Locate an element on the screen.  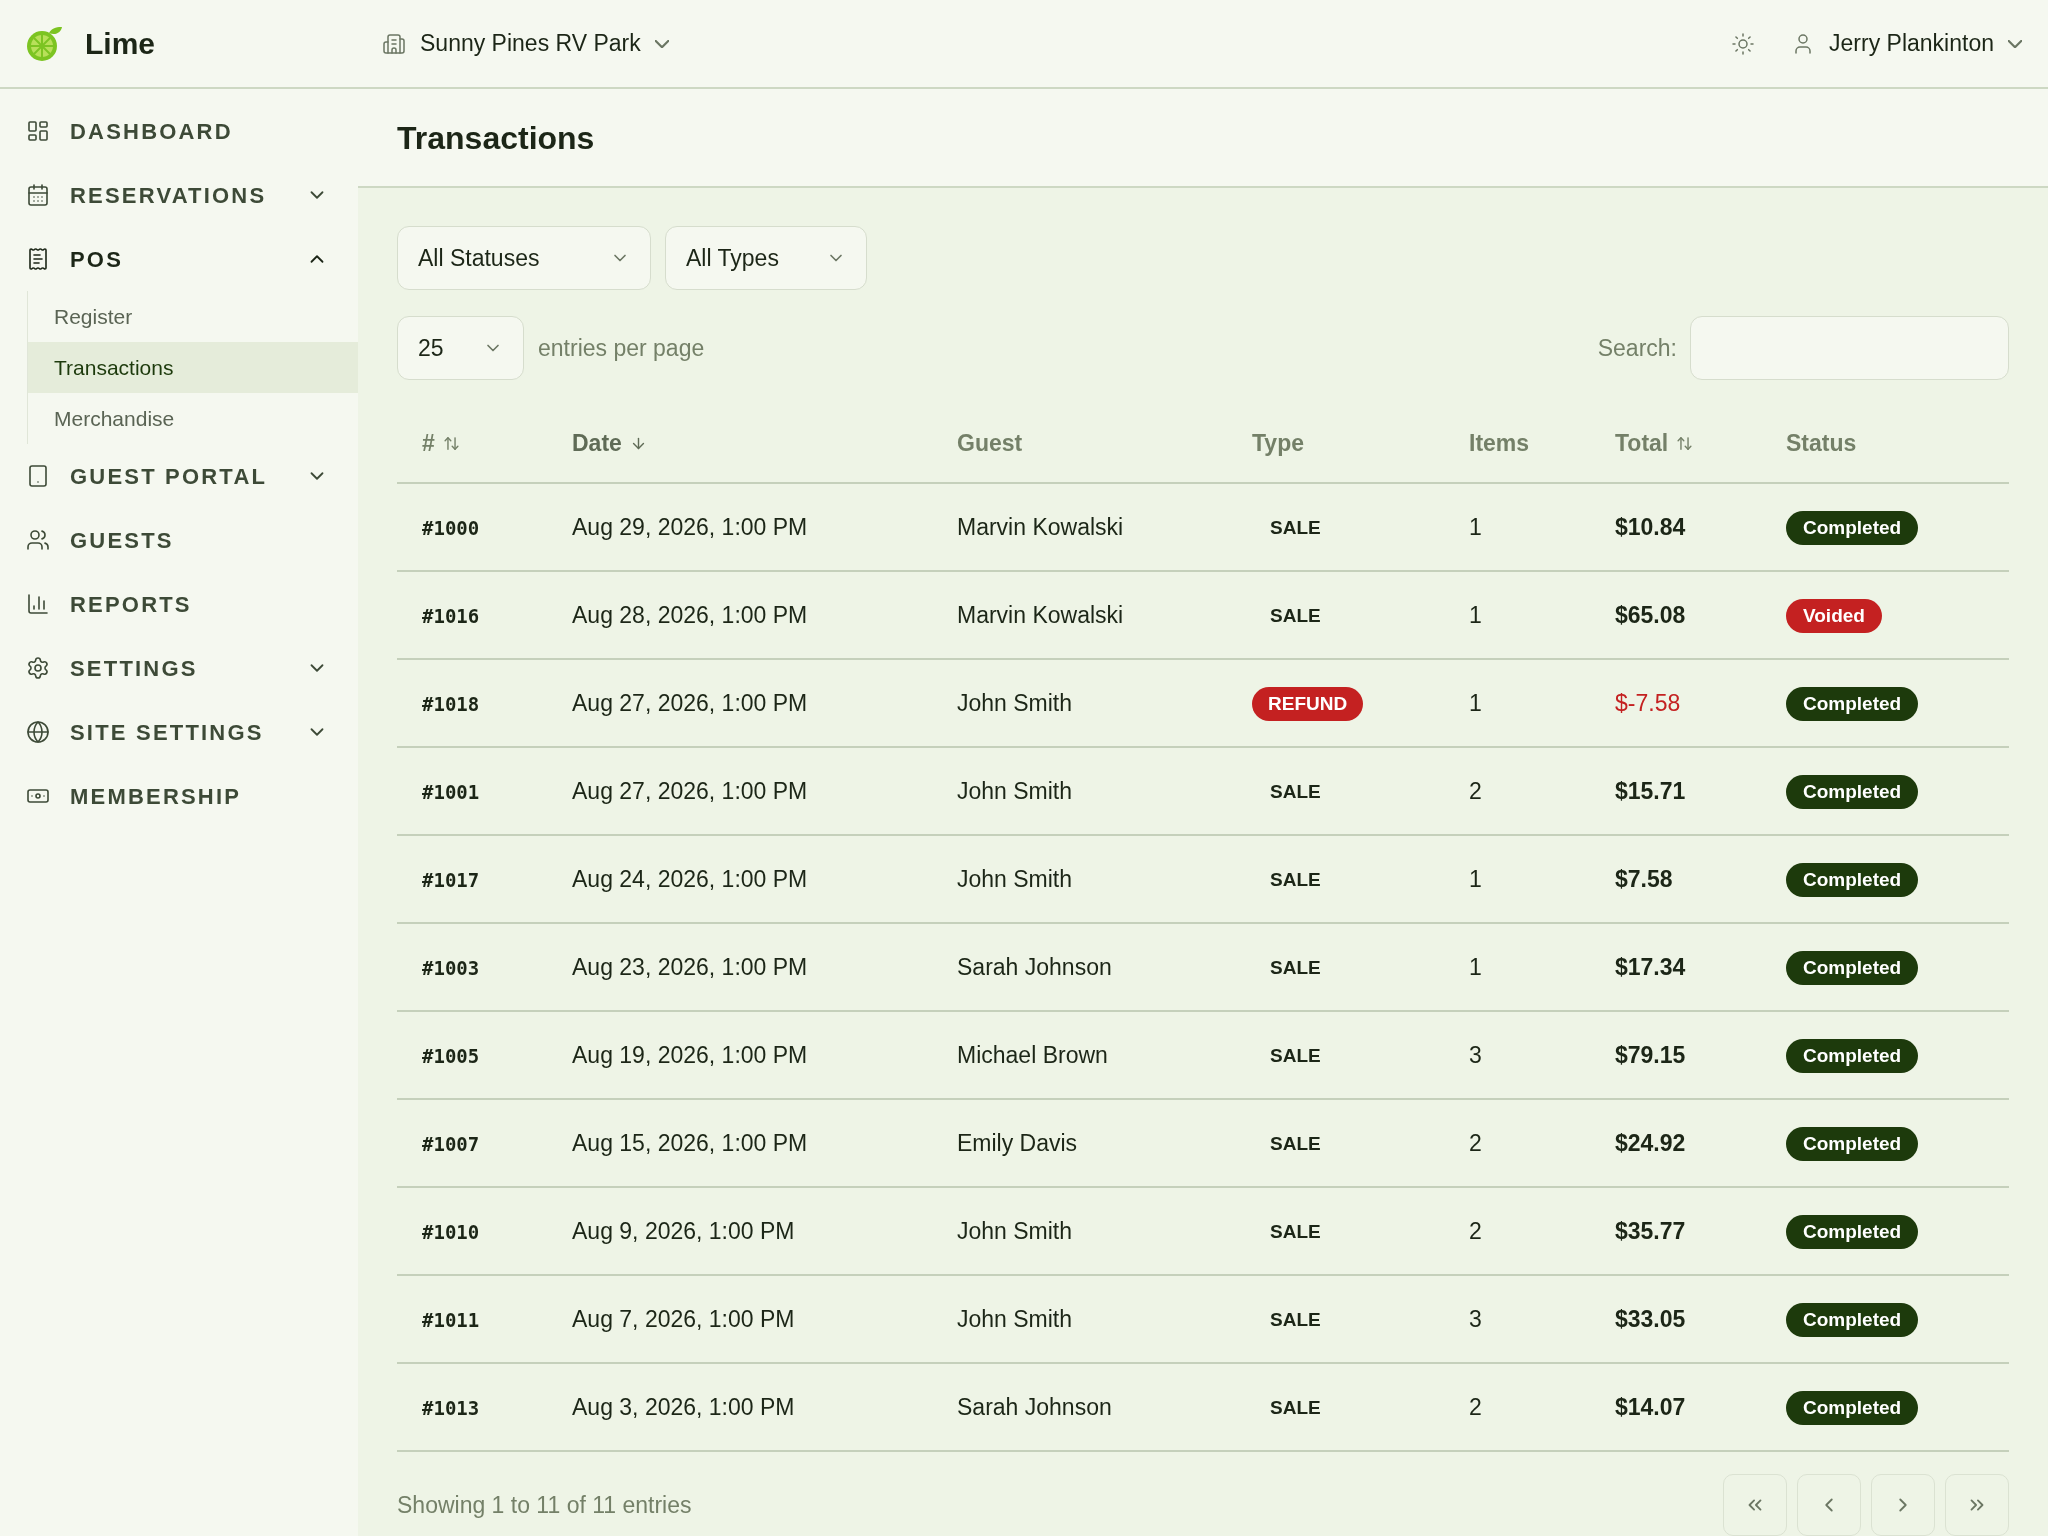
table-row: #1013 Aug 3, 2026, 1:00 PM Sarah Johnson SALE 2 $14.07 Completed is located at coordinates (1203, 1408).